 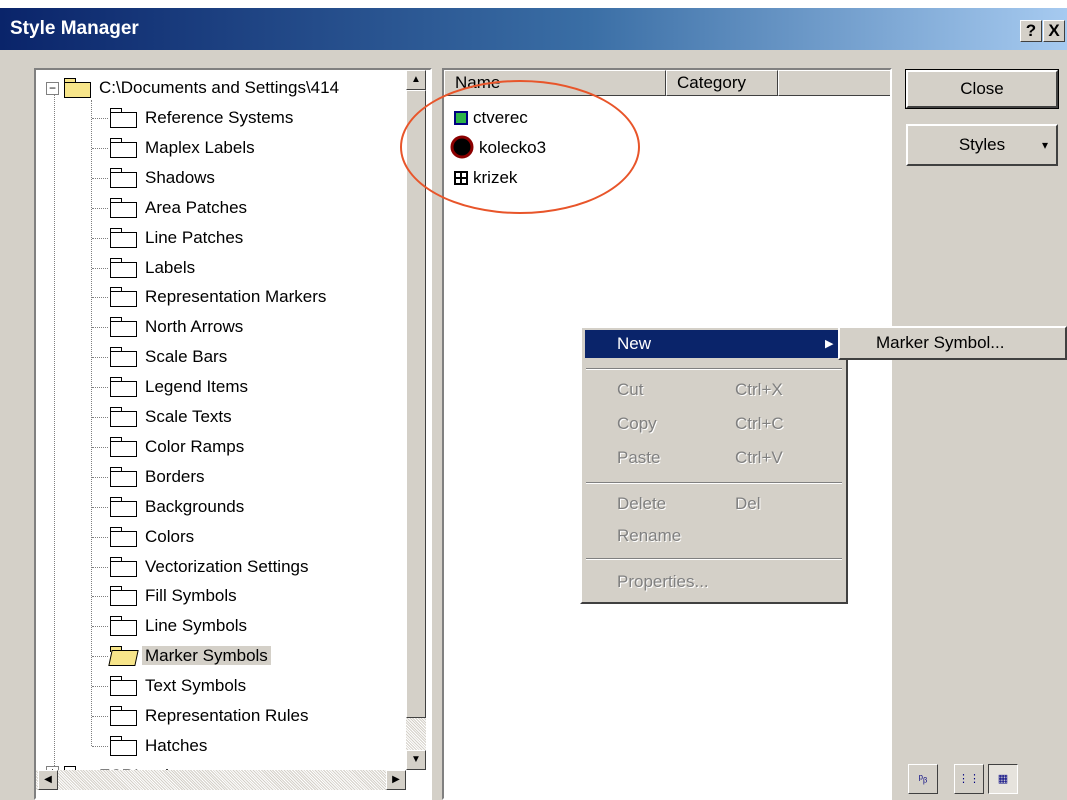 What do you see at coordinates (74, 28) in the screenshot?
I see `window-title: Style Manager` at bounding box center [74, 28].